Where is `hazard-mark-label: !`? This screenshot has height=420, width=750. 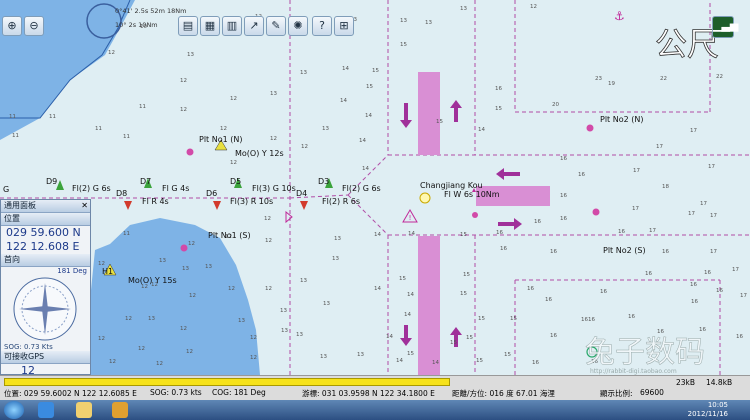 hazard-mark-label: ! is located at coordinates (410, 218).